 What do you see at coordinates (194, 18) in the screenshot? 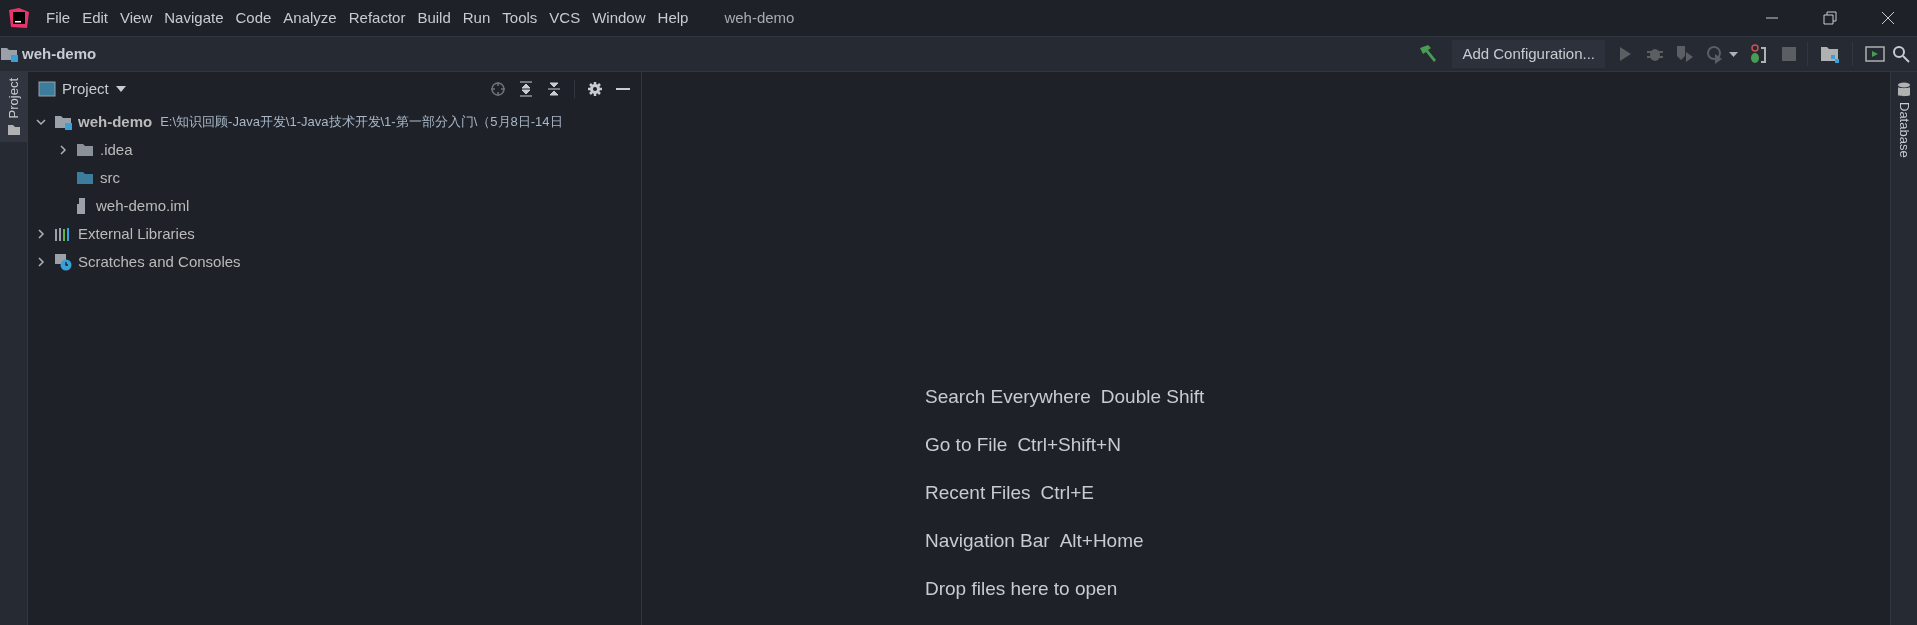
I see `menu-item: Navigate` at bounding box center [194, 18].